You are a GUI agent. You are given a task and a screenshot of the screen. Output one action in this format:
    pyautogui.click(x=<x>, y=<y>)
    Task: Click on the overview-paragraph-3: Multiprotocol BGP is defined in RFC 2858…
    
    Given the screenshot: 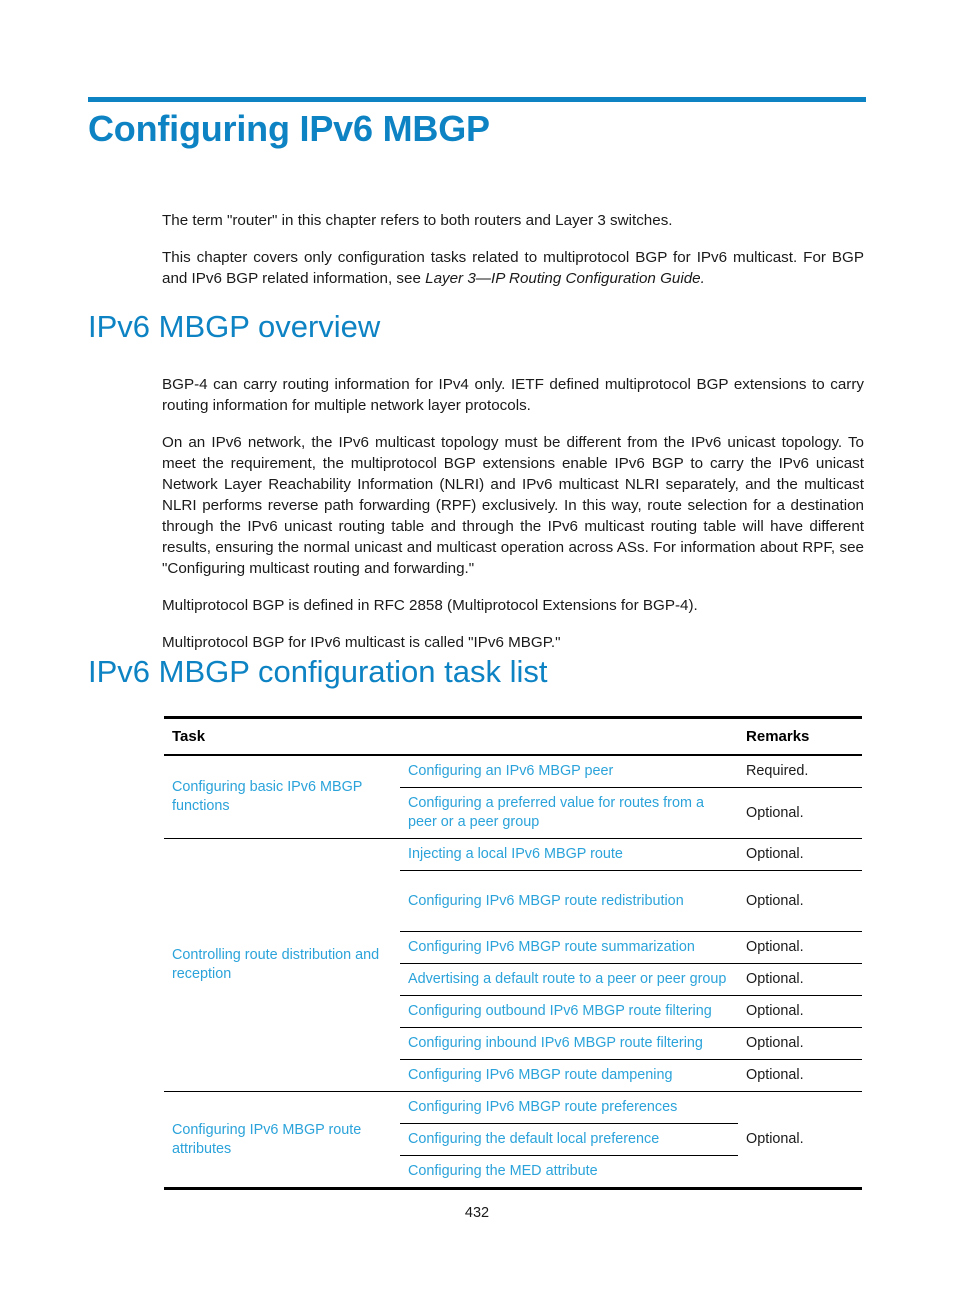 What is the action you would take?
    pyautogui.click(x=430, y=605)
    